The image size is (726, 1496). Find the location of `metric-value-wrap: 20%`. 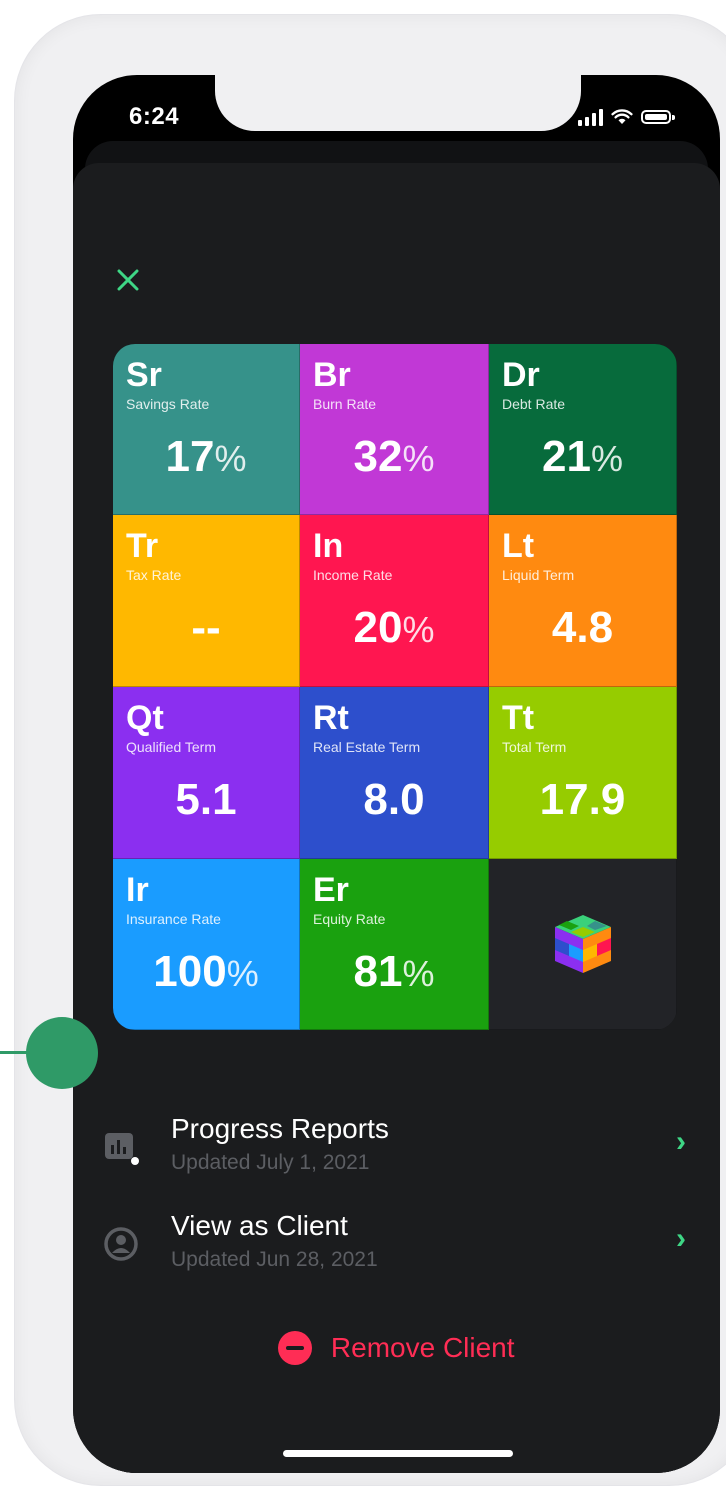

metric-value-wrap: 20% is located at coordinates (394, 628).